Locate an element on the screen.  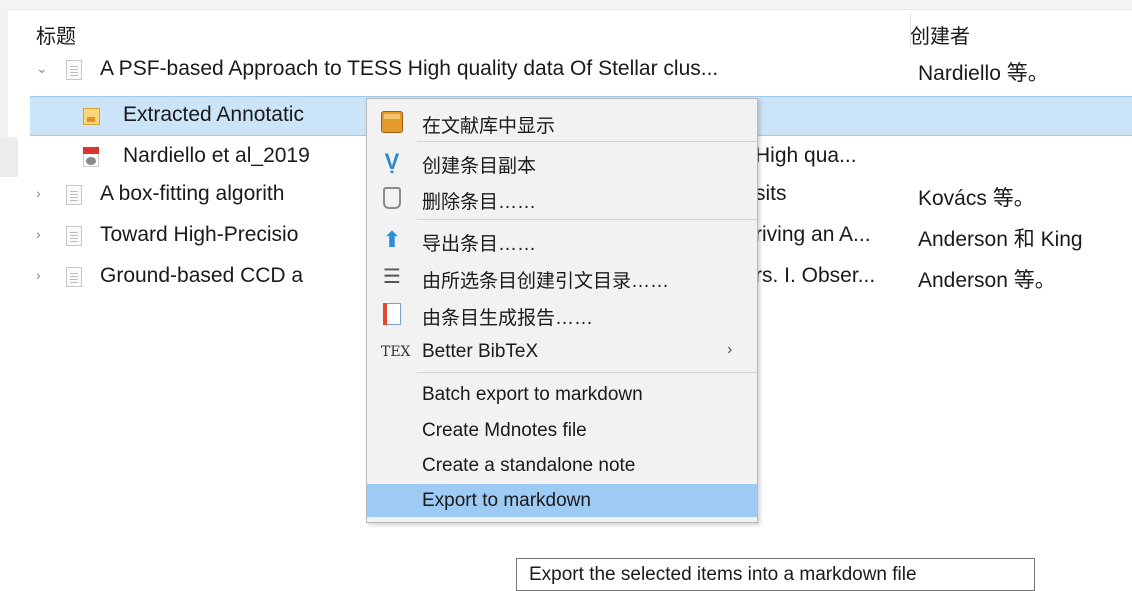
items-table-header: 标题 创建者 is located at coordinates (581, 32).